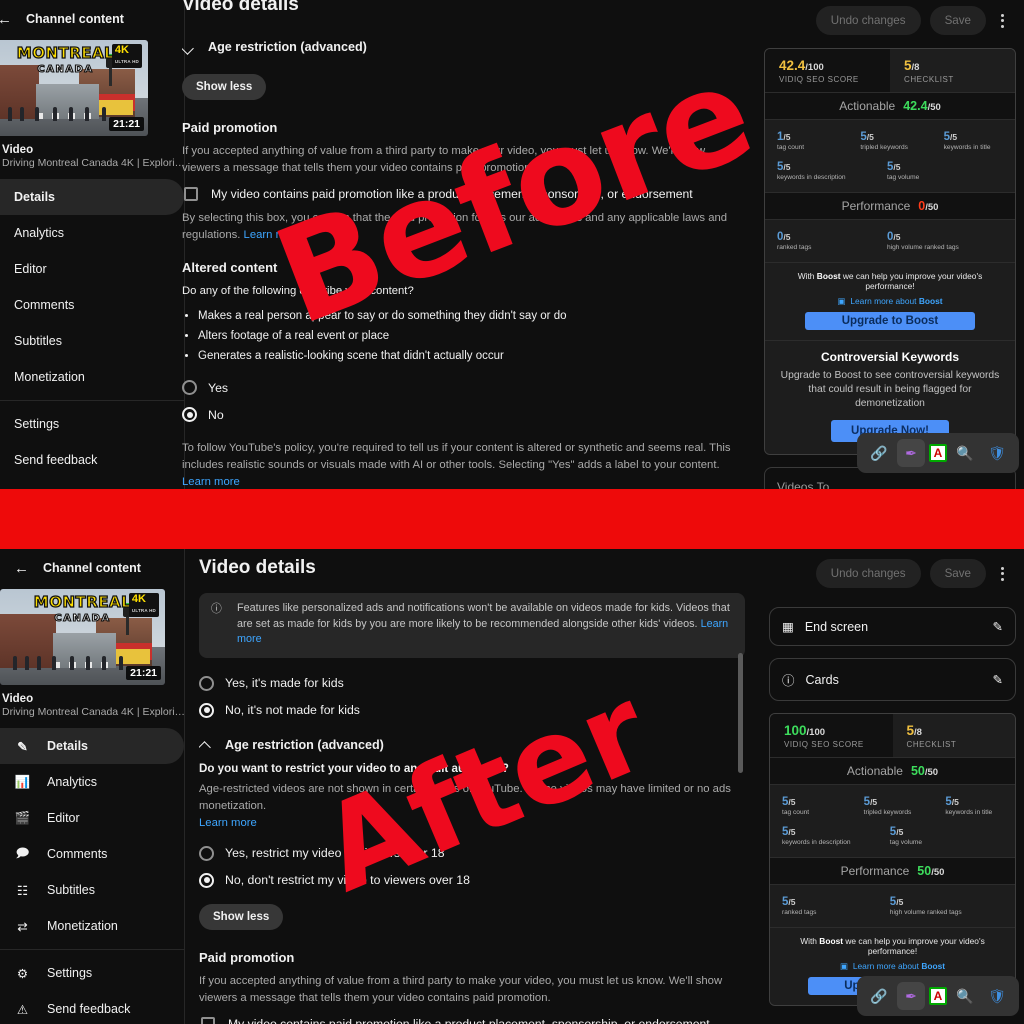 The image size is (1024, 1024). I want to click on sidebar-item-label: Details, so click(67, 746).